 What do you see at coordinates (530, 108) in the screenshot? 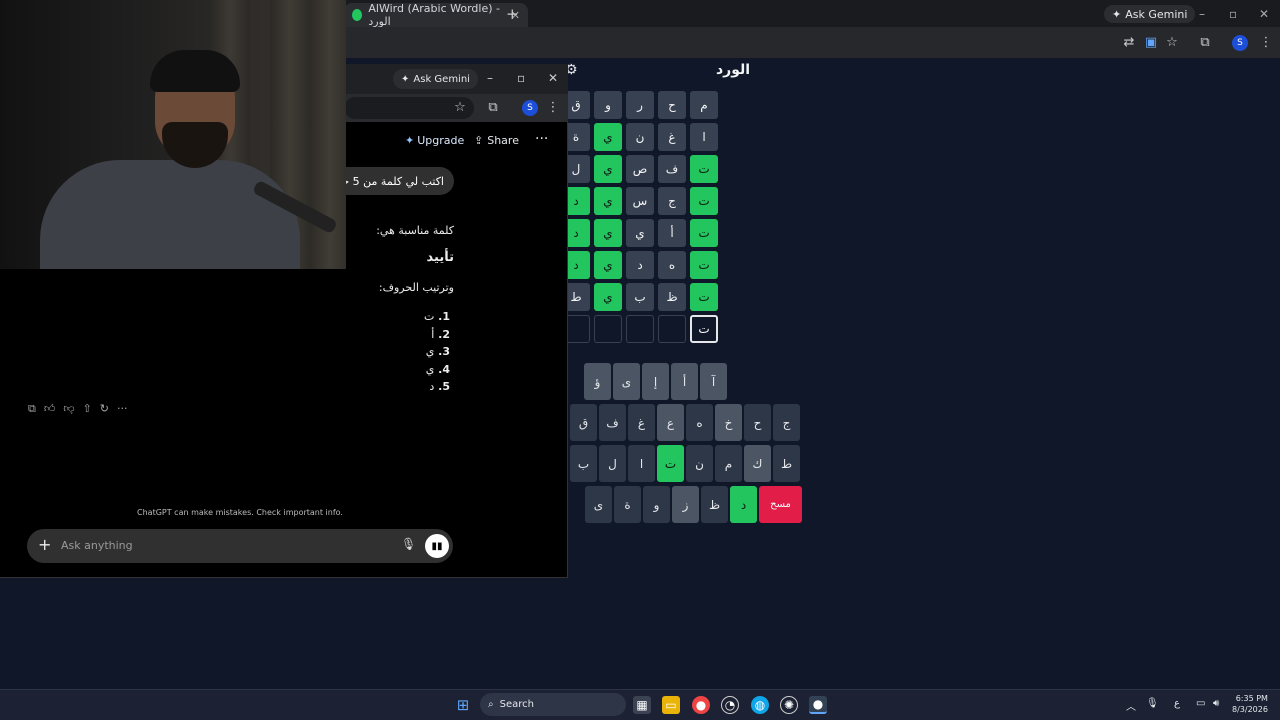
I see `chat-profile-avatar: S` at bounding box center [530, 108].